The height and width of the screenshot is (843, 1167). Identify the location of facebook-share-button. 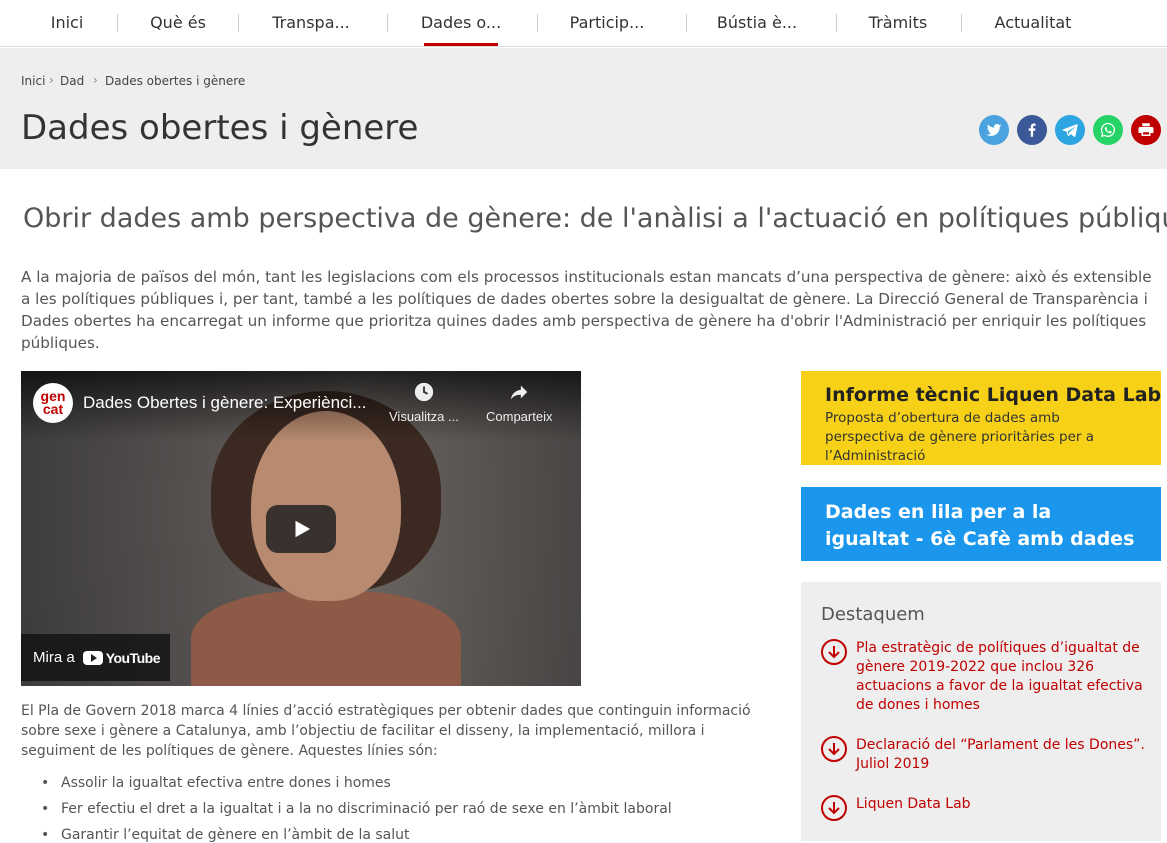
(1032, 130).